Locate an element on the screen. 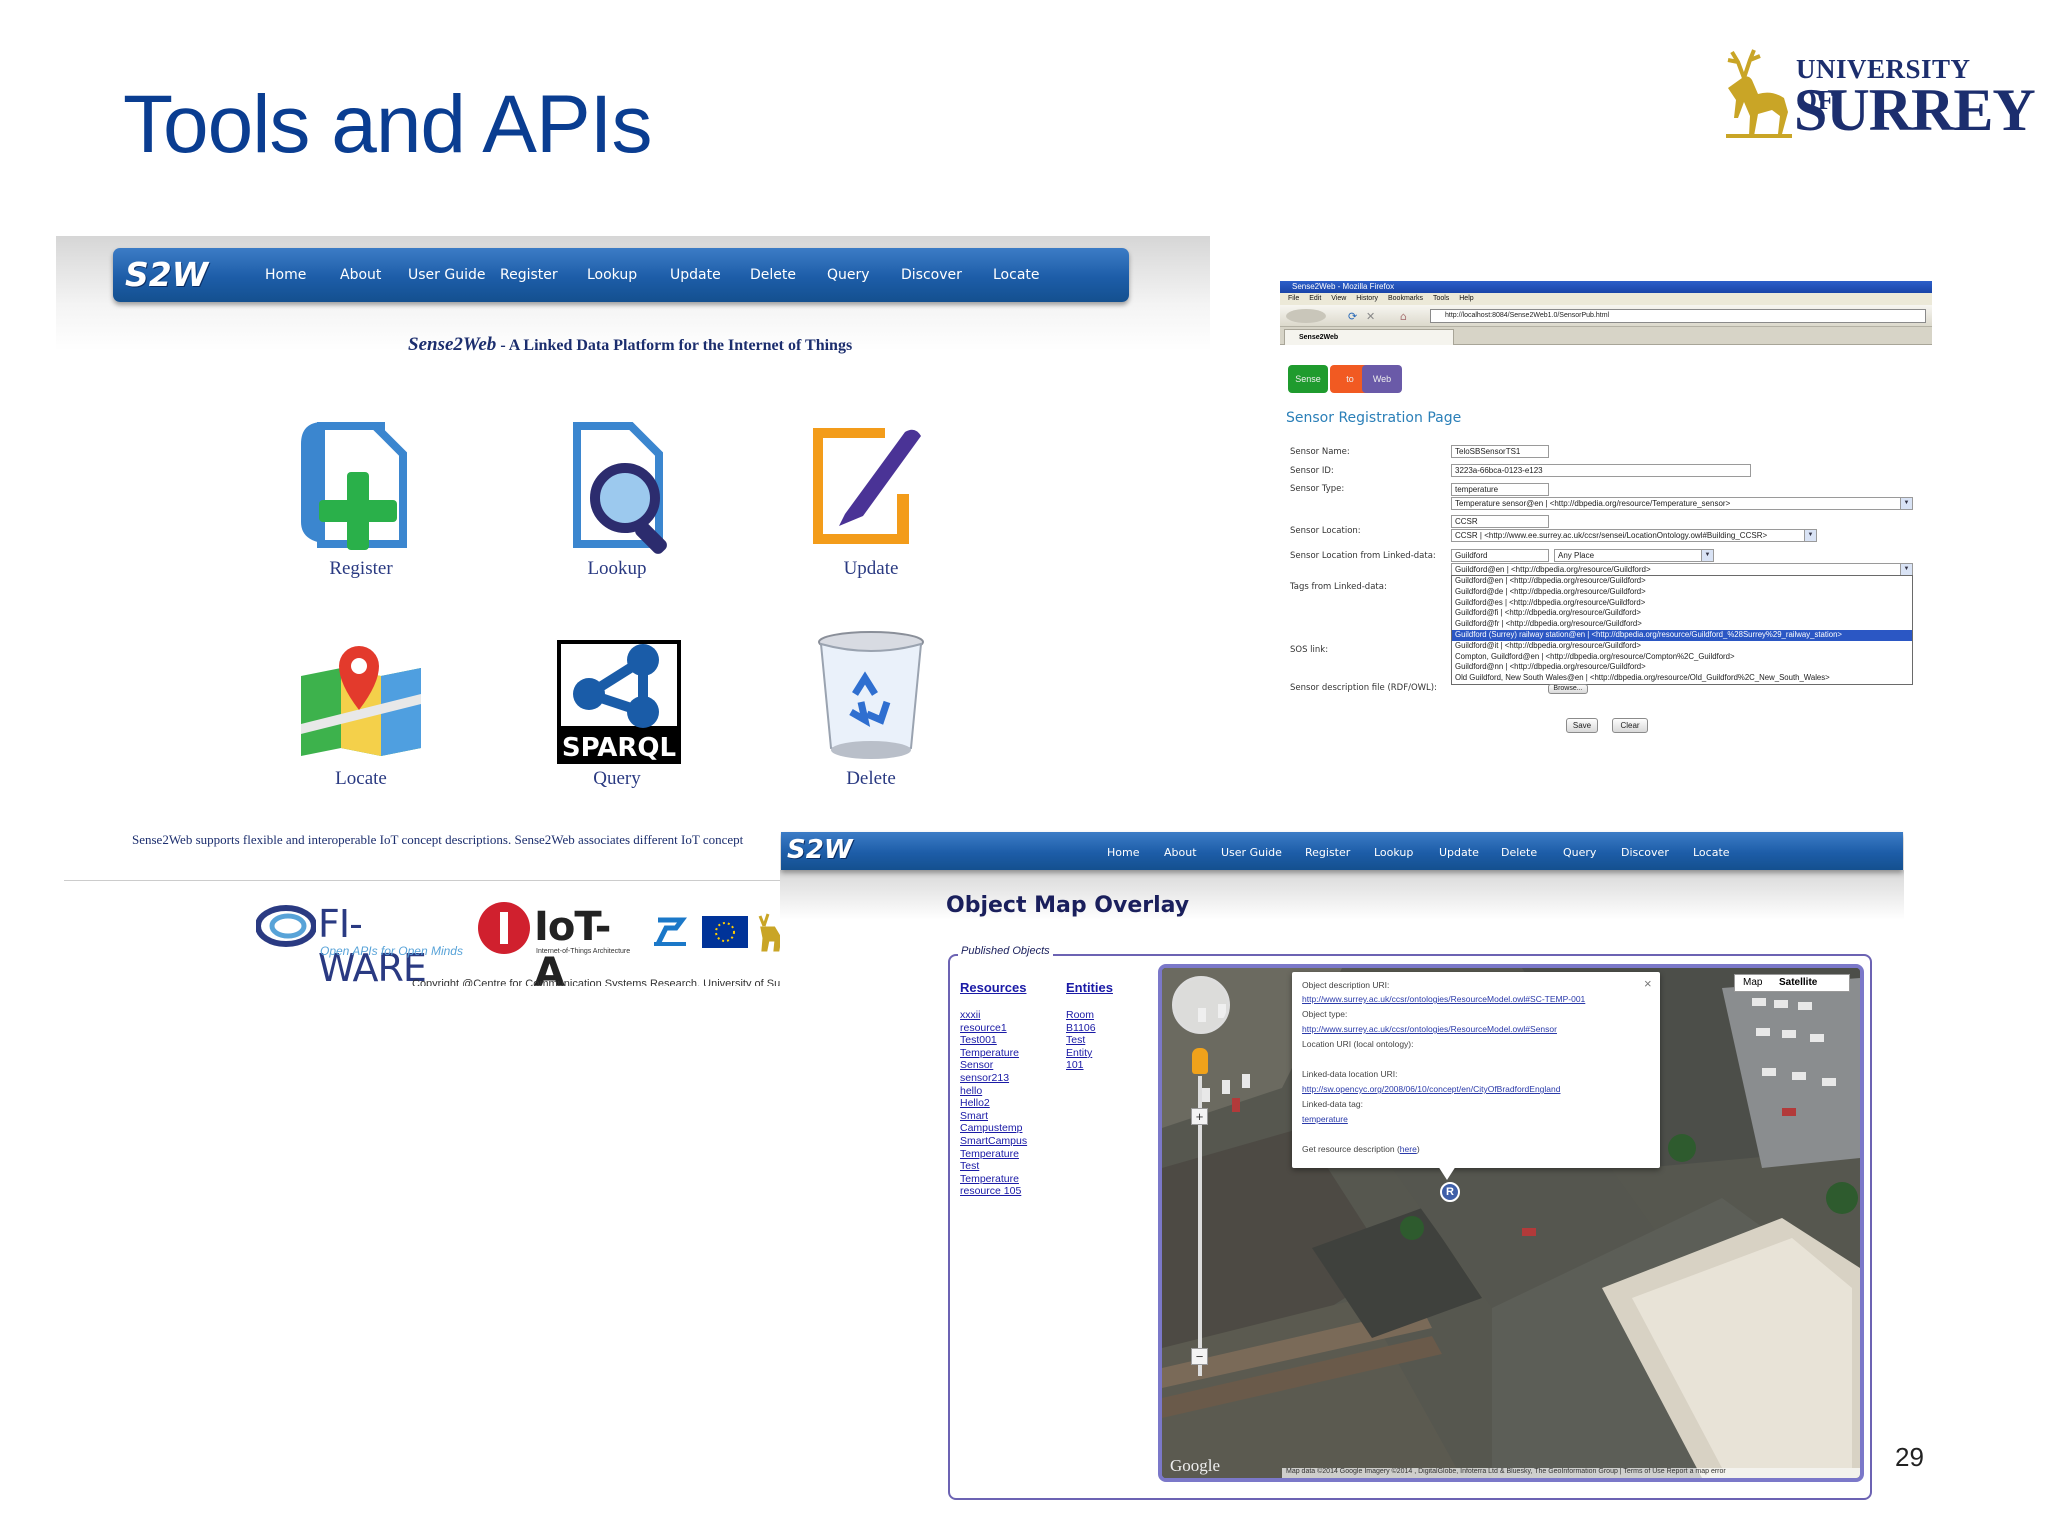 The image size is (2048, 1536). linked-location-label: Sensor Location from Linked-data: is located at coordinates (1363, 556).